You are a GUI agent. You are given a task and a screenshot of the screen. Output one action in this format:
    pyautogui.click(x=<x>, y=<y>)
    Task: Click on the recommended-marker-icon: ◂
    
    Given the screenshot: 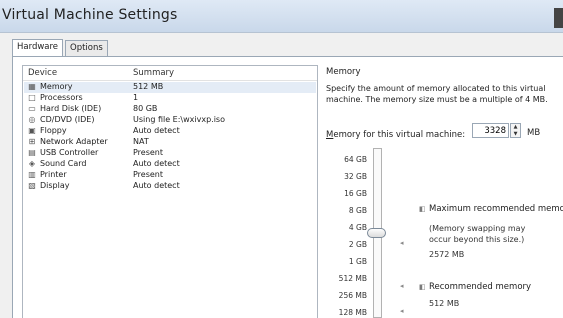 What is the action you would take?
    pyautogui.click(x=402, y=286)
    